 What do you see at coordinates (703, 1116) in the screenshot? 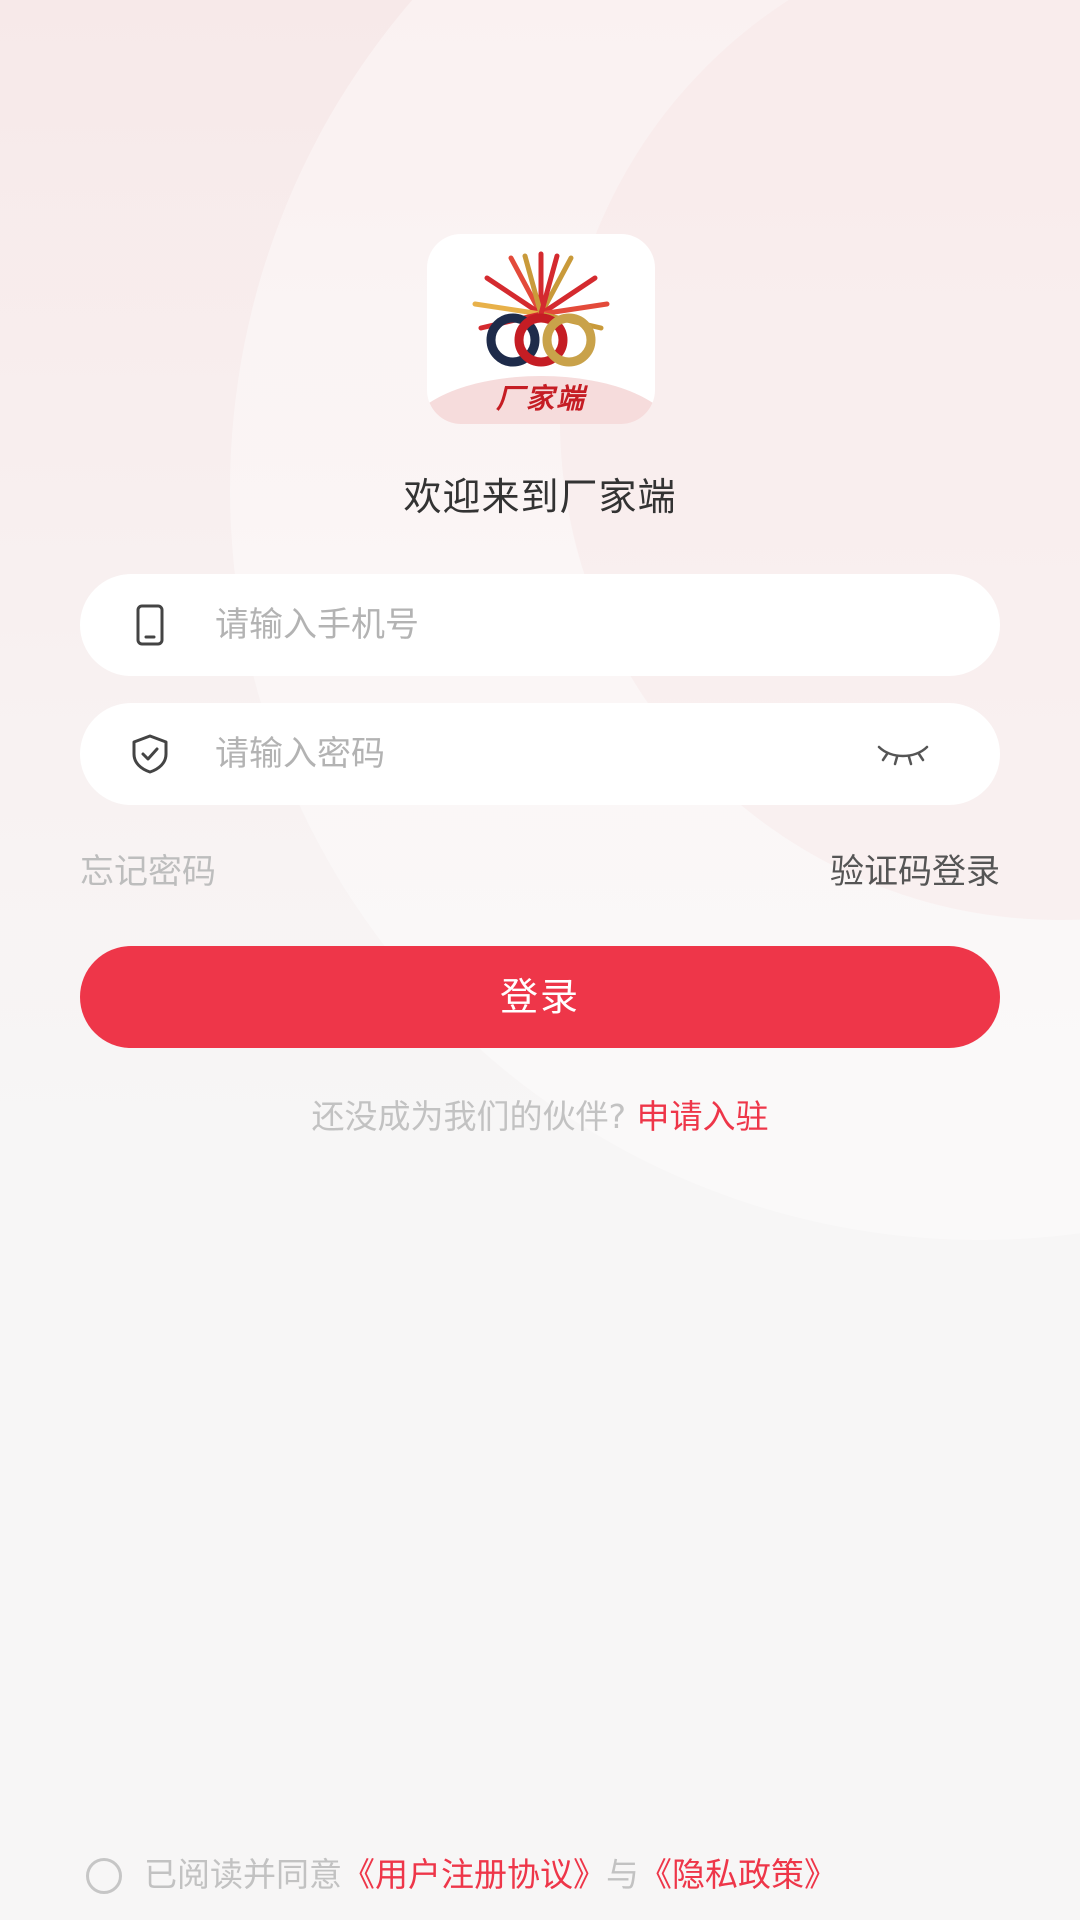
I see `apply-join-link: 申请入驻` at bounding box center [703, 1116].